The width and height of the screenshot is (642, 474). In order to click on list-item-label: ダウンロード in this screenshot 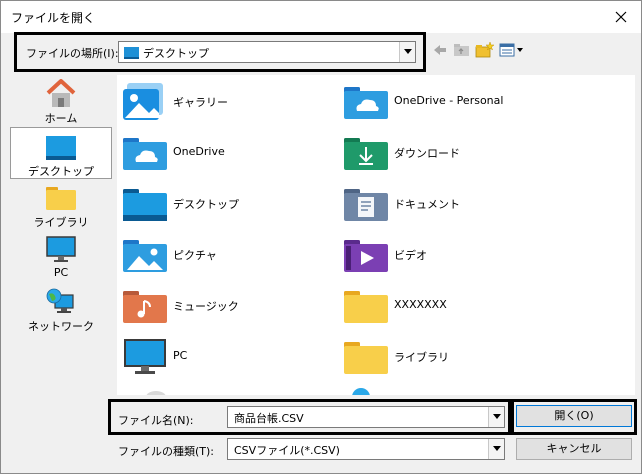, I will do `click(427, 153)`.